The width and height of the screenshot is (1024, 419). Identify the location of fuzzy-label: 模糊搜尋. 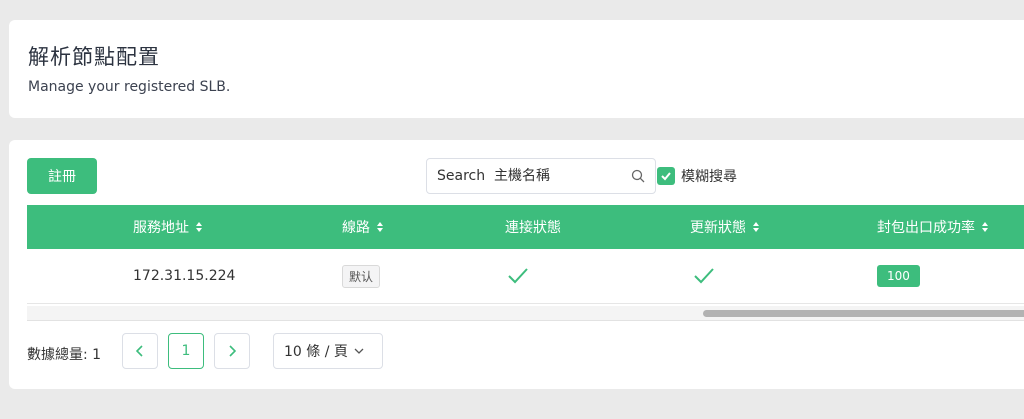
(709, 177).